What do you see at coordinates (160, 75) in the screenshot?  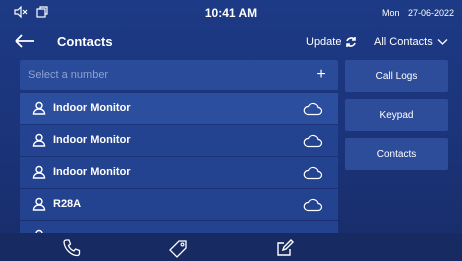 I see `number-search-input` at bounding box center [160, 75].